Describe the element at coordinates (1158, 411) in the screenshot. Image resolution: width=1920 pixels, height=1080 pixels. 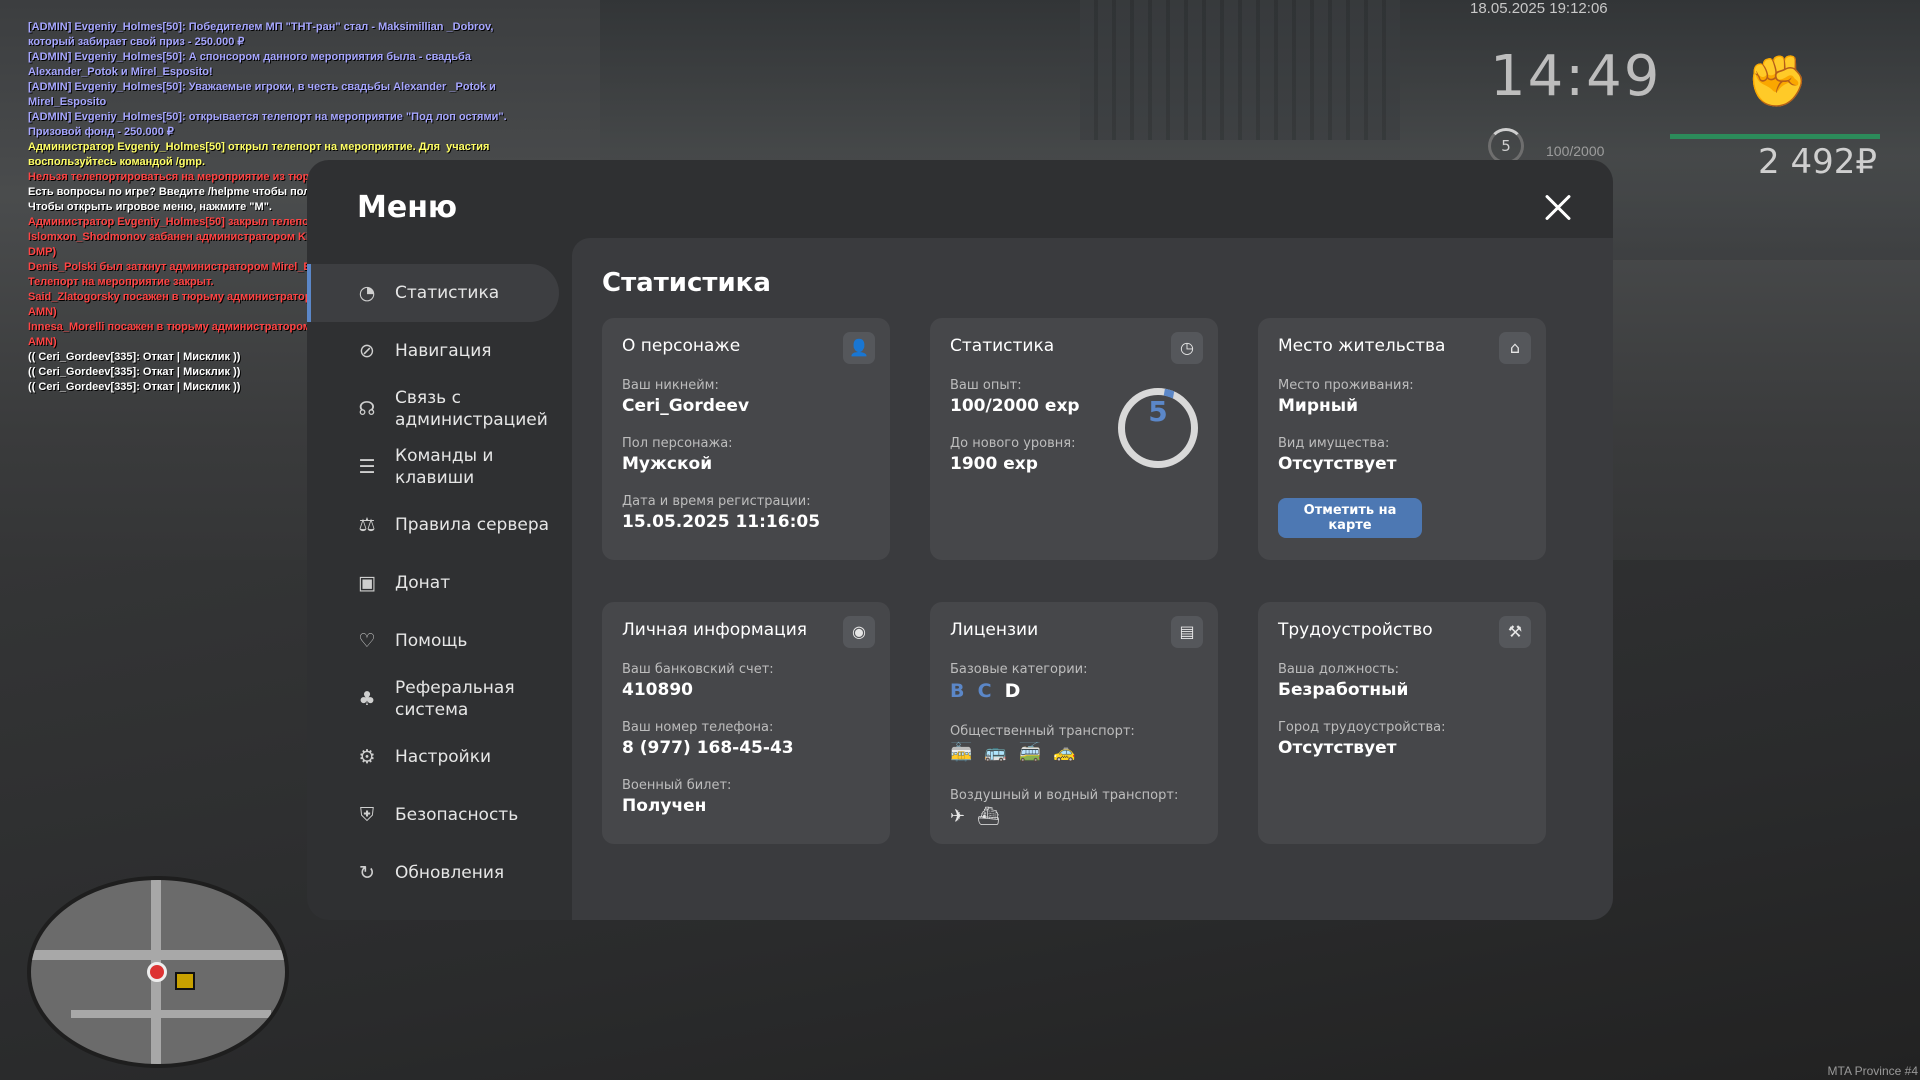
I see `level-number: 5` at that location.